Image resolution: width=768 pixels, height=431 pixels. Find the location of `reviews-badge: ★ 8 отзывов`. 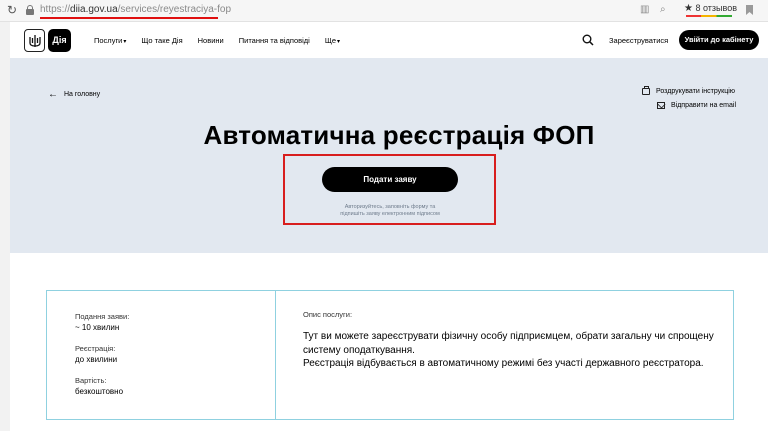

reviews-badge: ★ 8 отзывов is located at coordinates (710, 8).